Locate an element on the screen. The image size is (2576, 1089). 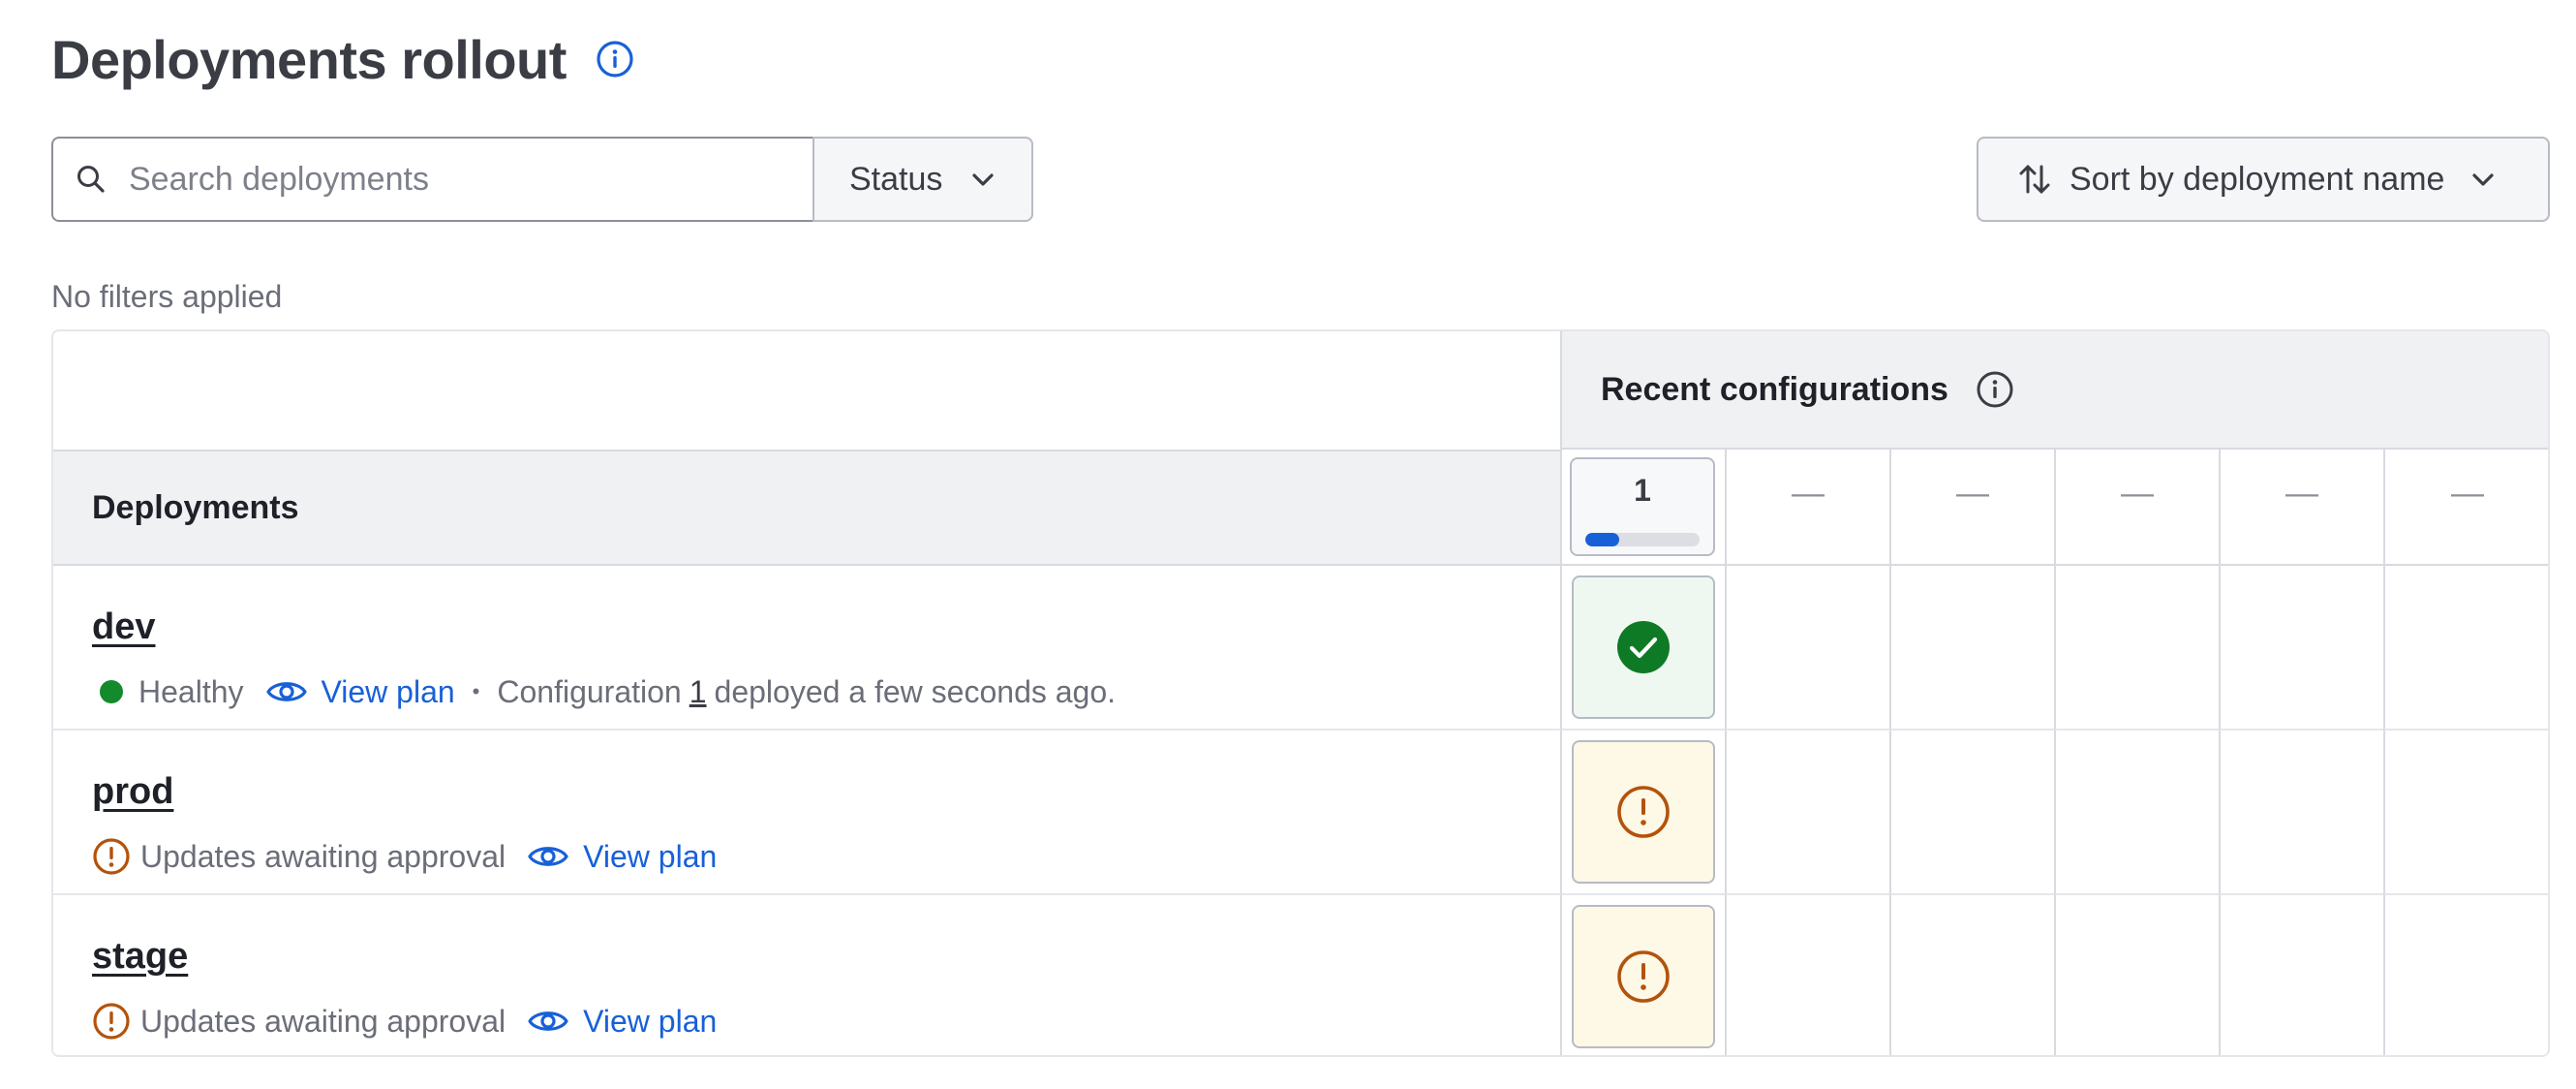
deployment-name-link: dev is located at coordinates (123, 628).